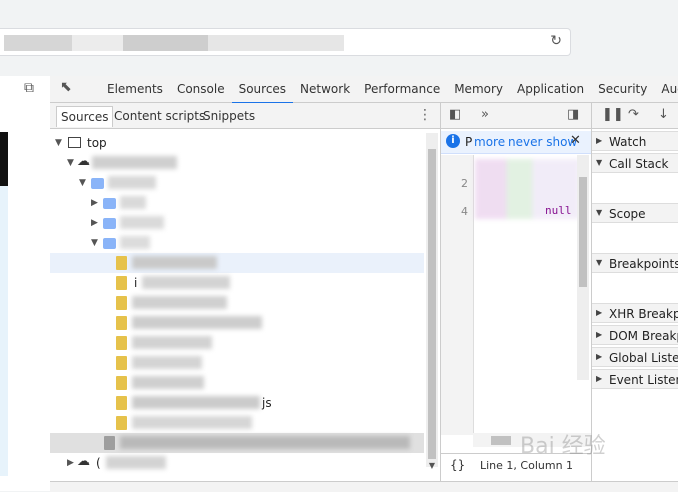  Describe the element at coordinates (622, 89) in the screenshot. I see `tab-security: Security` at that location.